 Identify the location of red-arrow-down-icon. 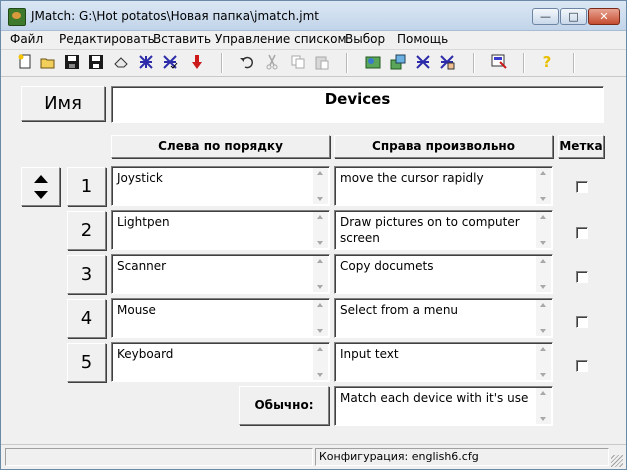
(197, 62).